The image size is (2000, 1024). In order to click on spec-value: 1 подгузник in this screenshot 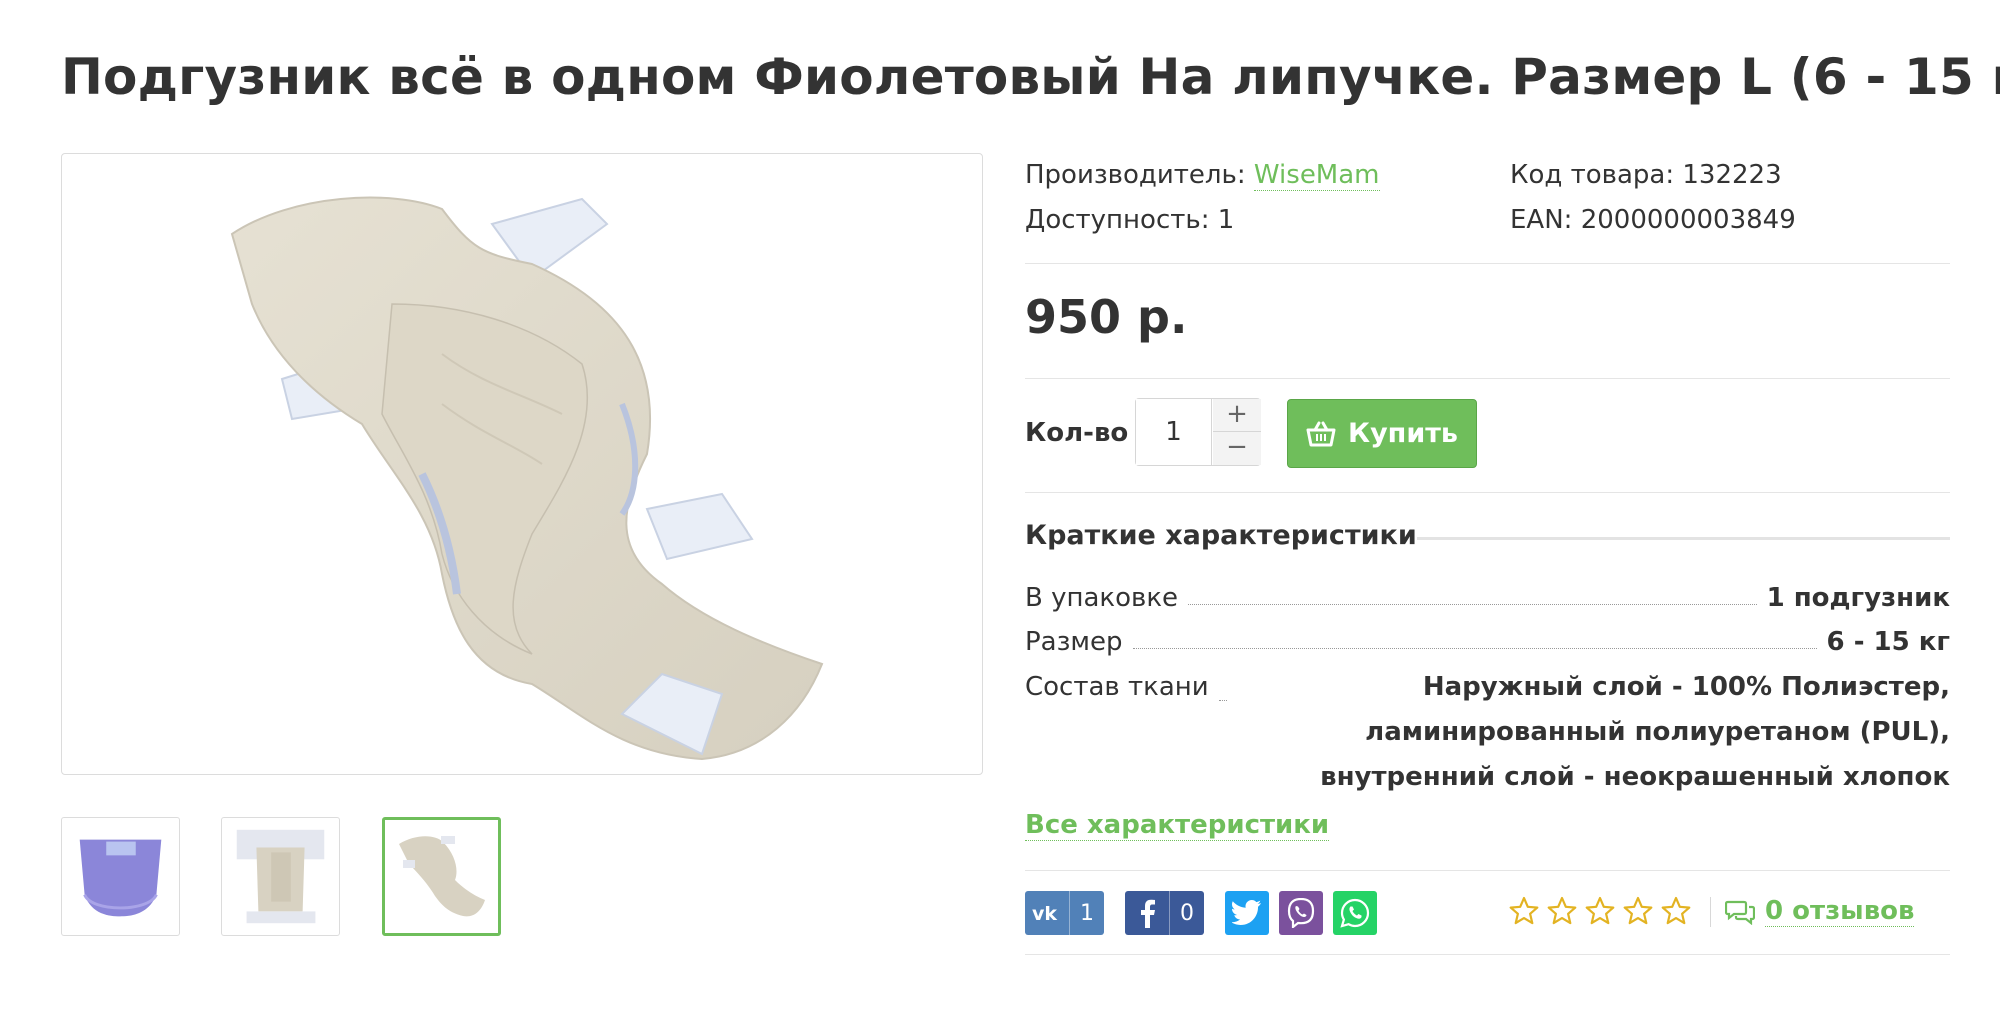, I will do `click(1858, 598)`.